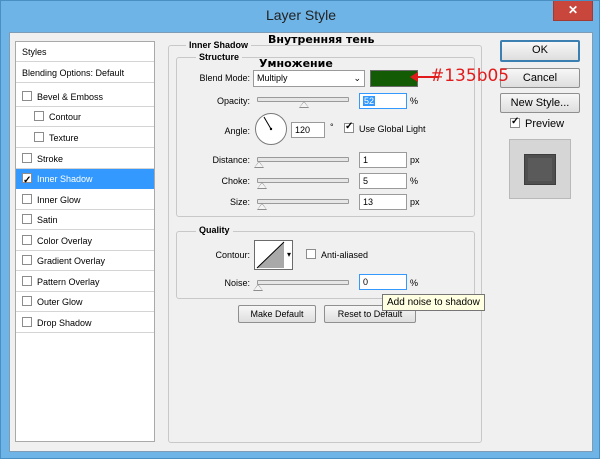  What do you see at coordinates (301, 162) in the screenshot?
I see `distance-slider` at bounding box center [301, 162].